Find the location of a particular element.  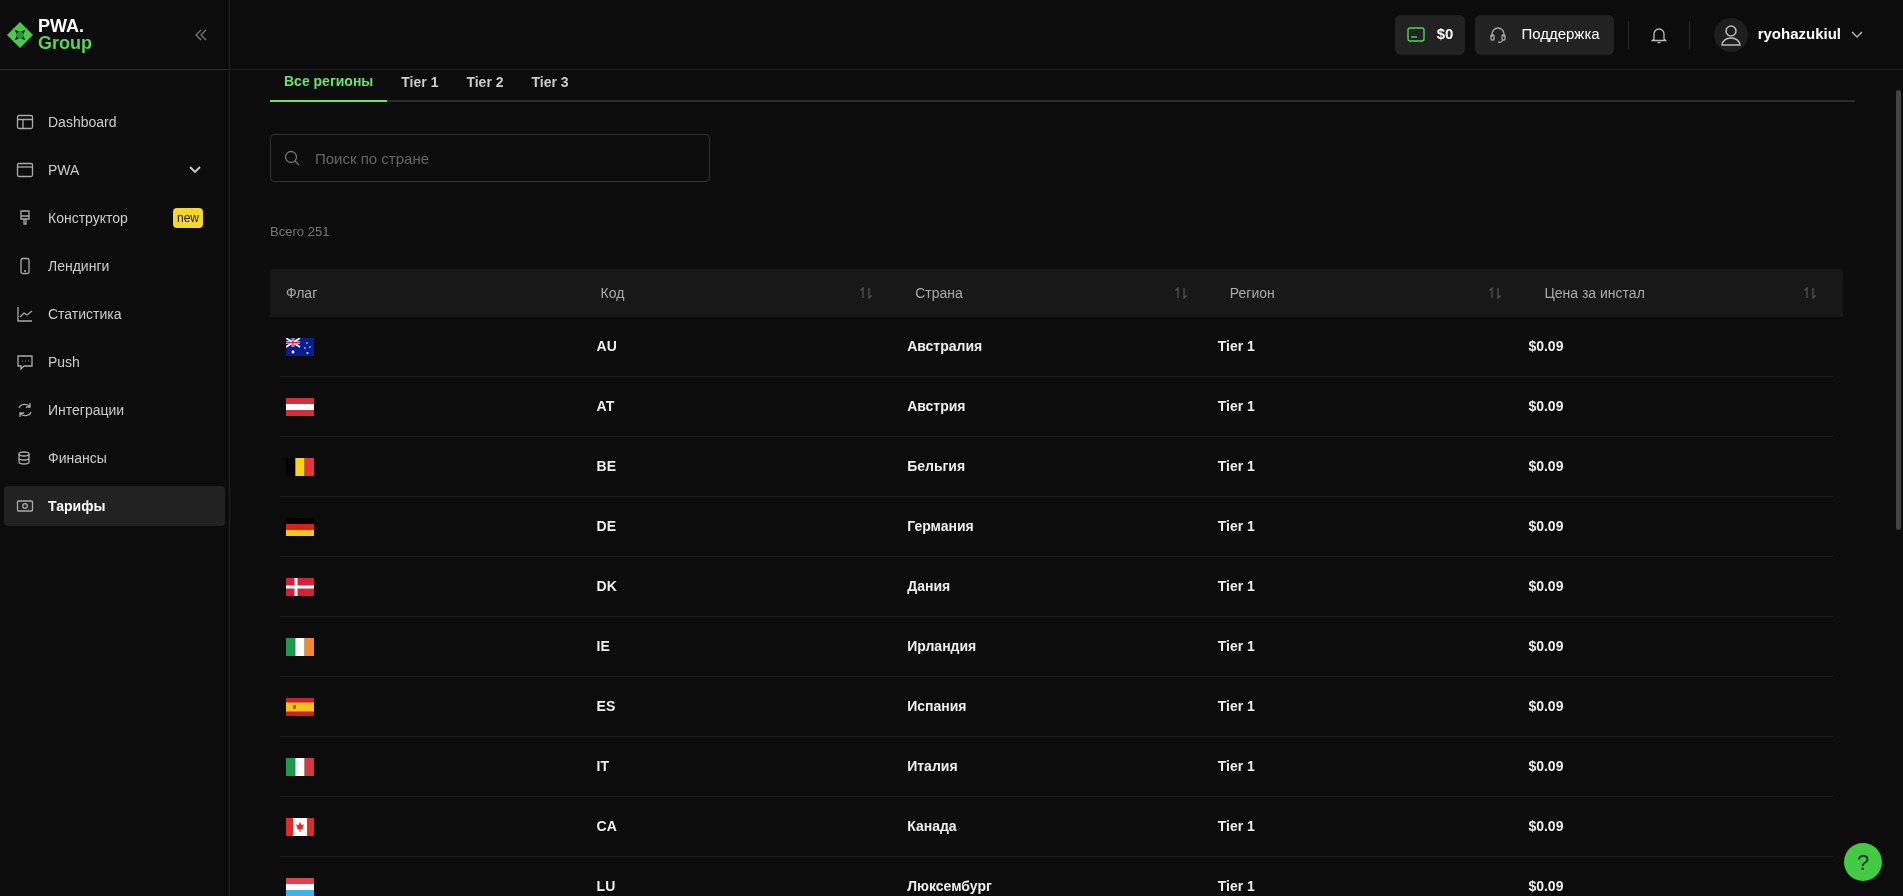

logo-text: Group is located at coordinates (65, 43).